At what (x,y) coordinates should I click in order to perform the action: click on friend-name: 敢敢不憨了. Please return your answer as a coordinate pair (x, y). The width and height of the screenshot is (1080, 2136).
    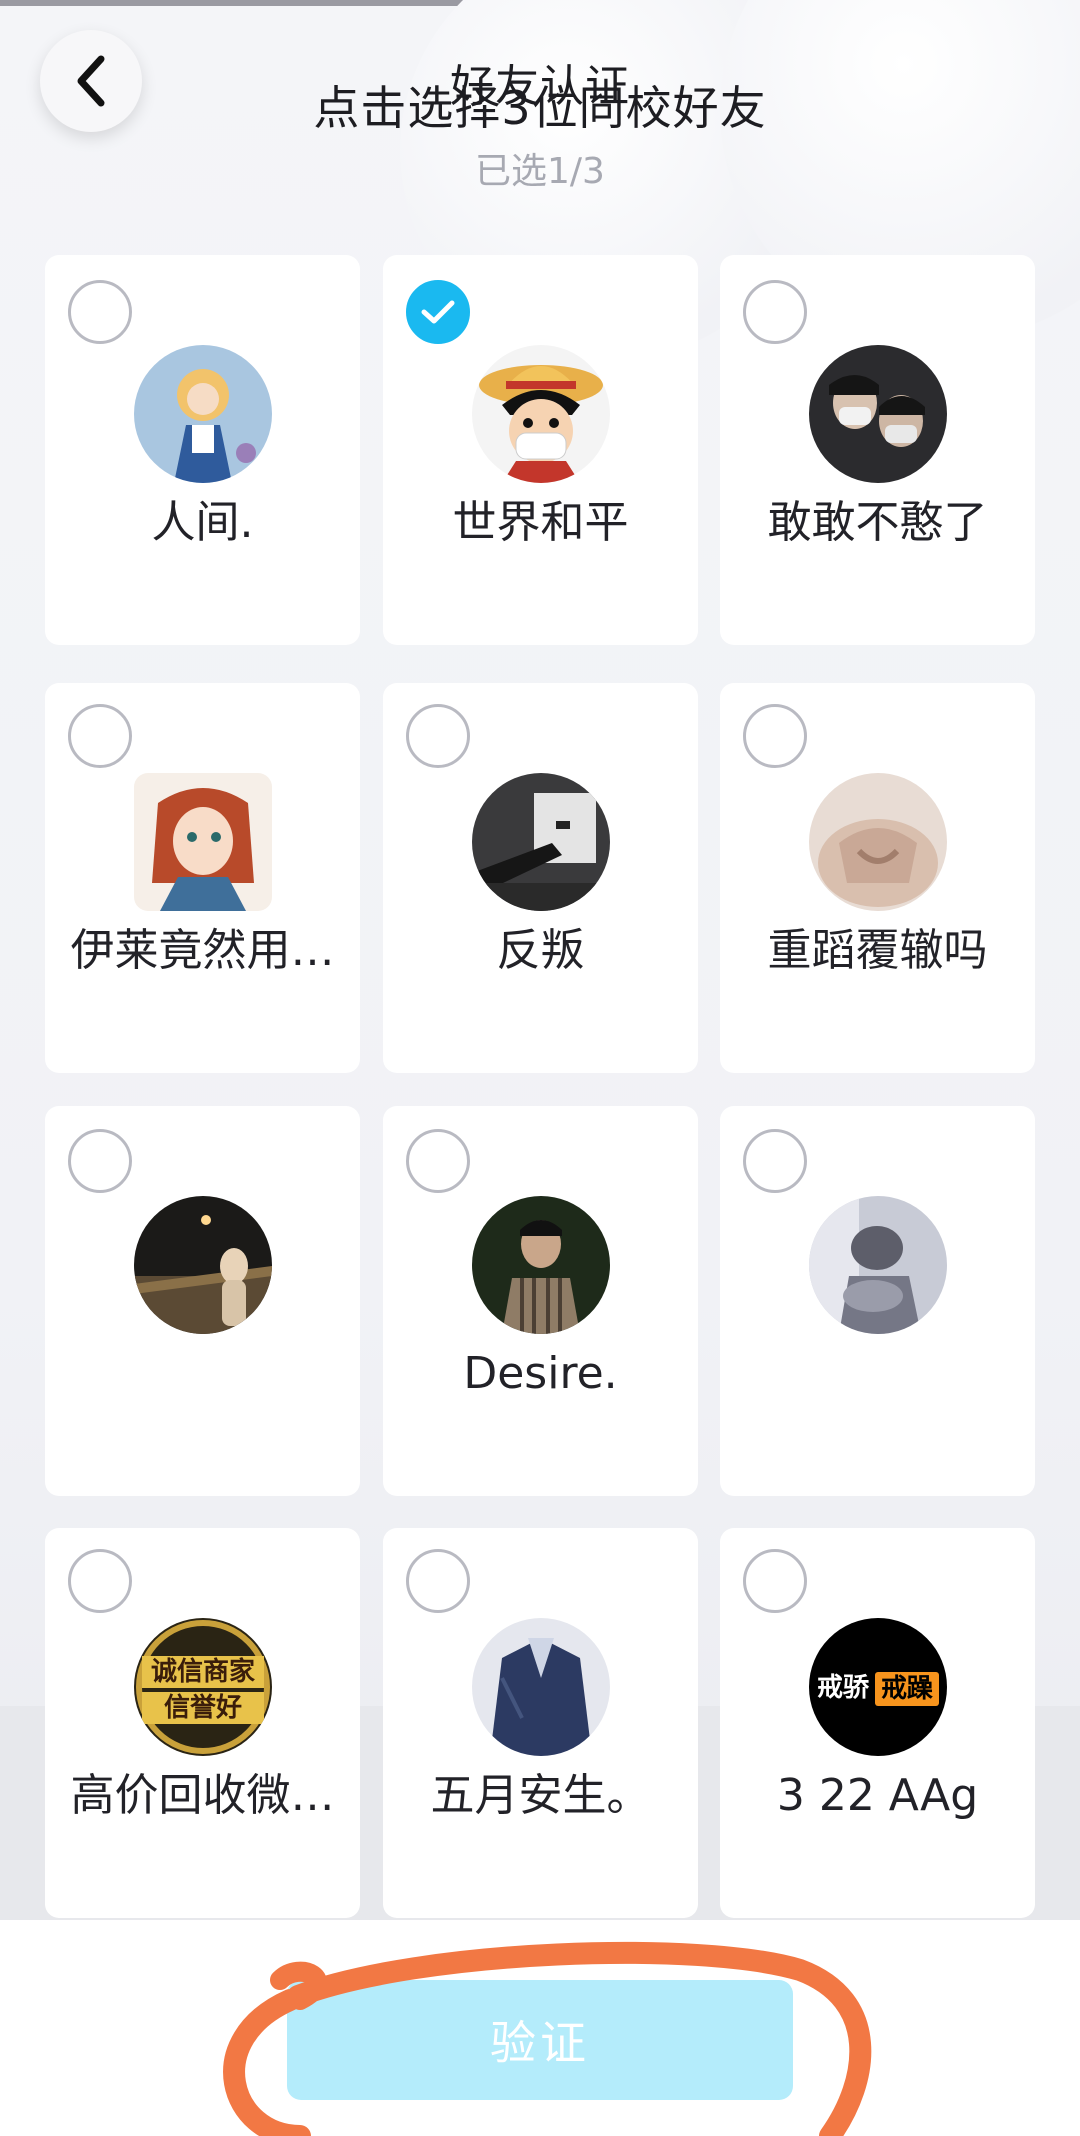
    Looking at the image, I should click on (877, 522).